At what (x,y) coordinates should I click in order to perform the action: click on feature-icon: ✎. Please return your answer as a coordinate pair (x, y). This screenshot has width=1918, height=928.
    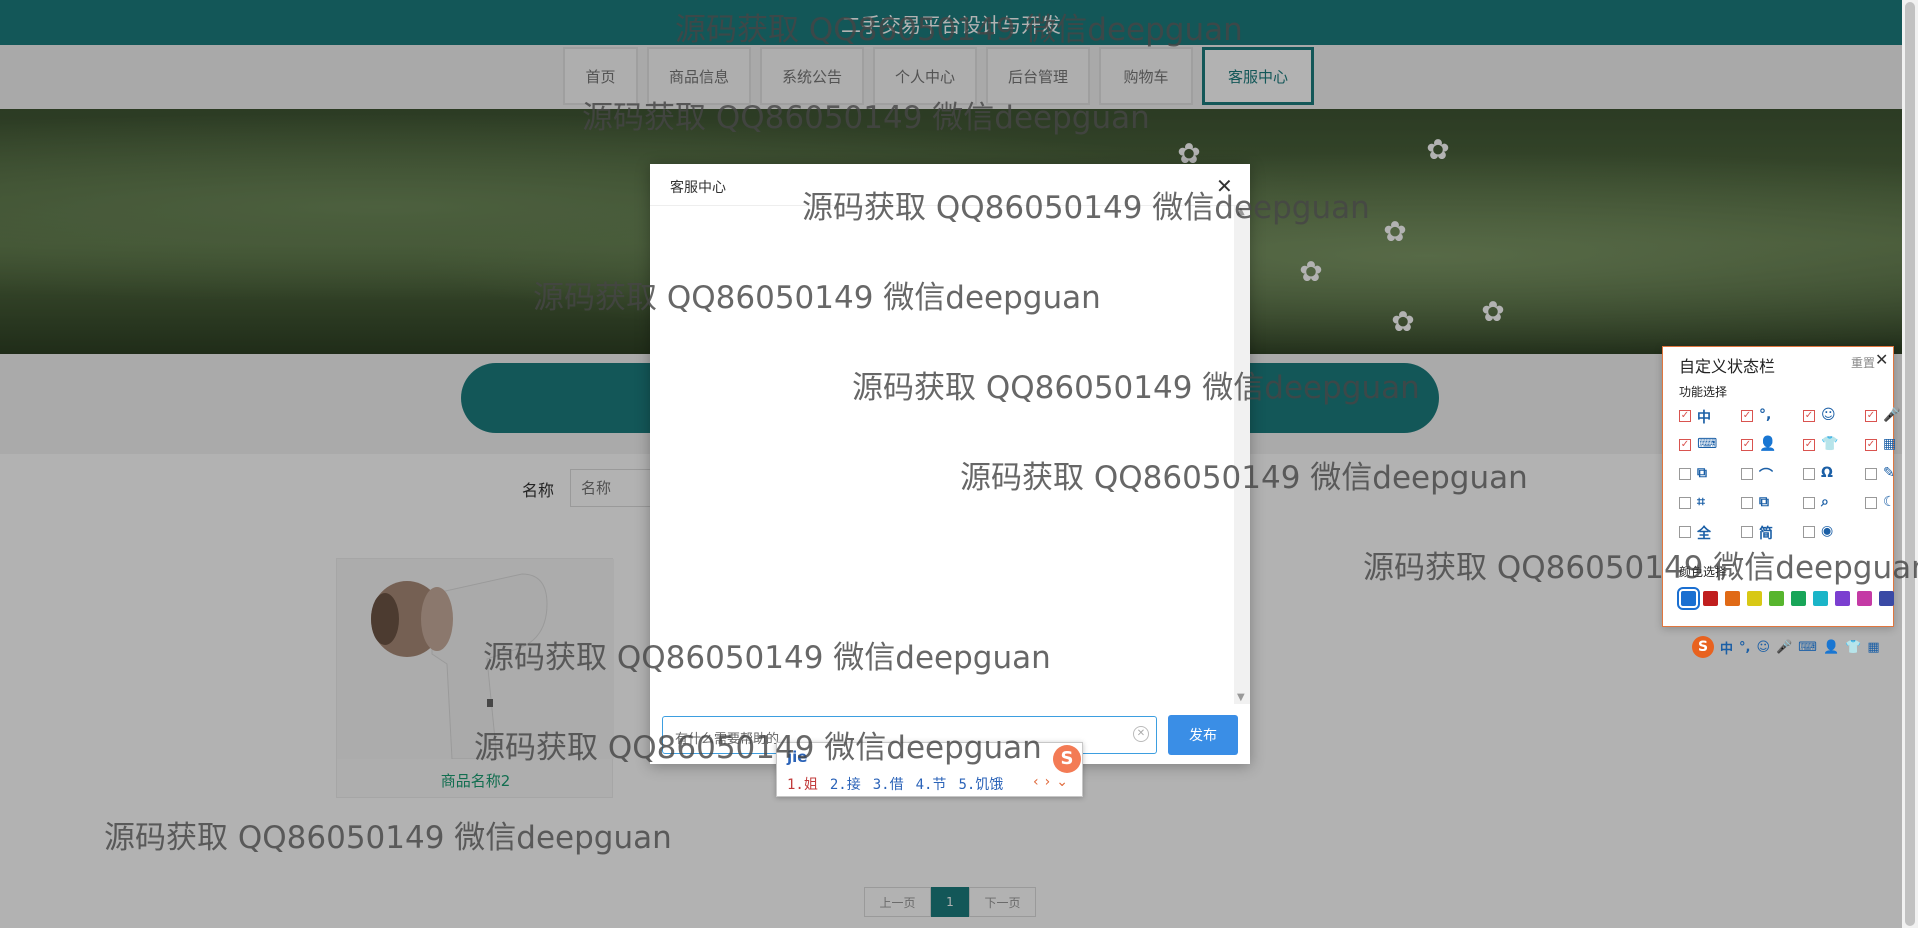
    Looking at the image, I should click on (1889, 473).